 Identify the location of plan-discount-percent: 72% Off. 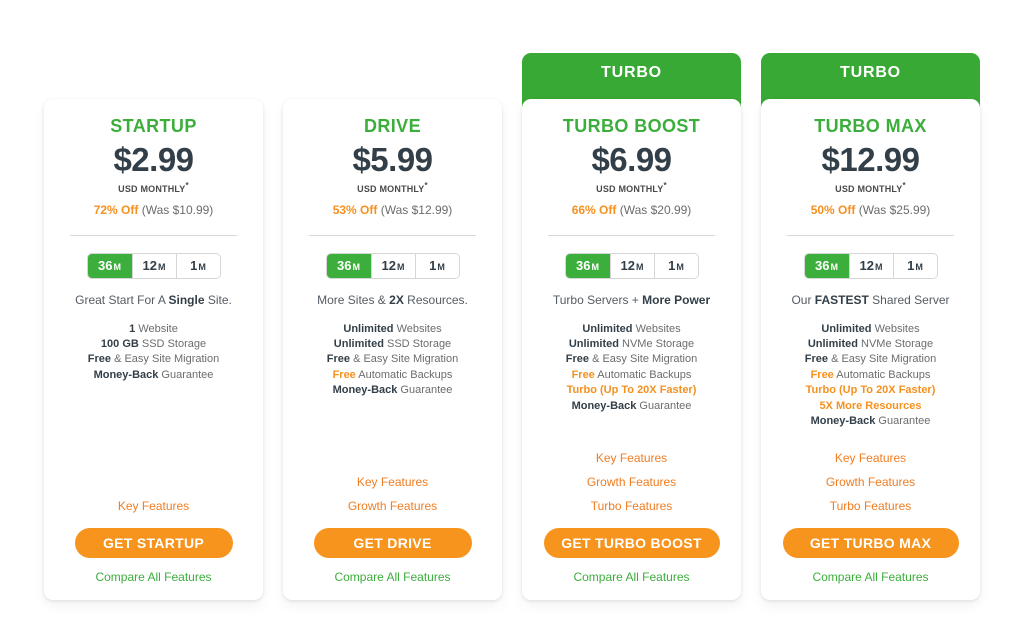
(116, 209).